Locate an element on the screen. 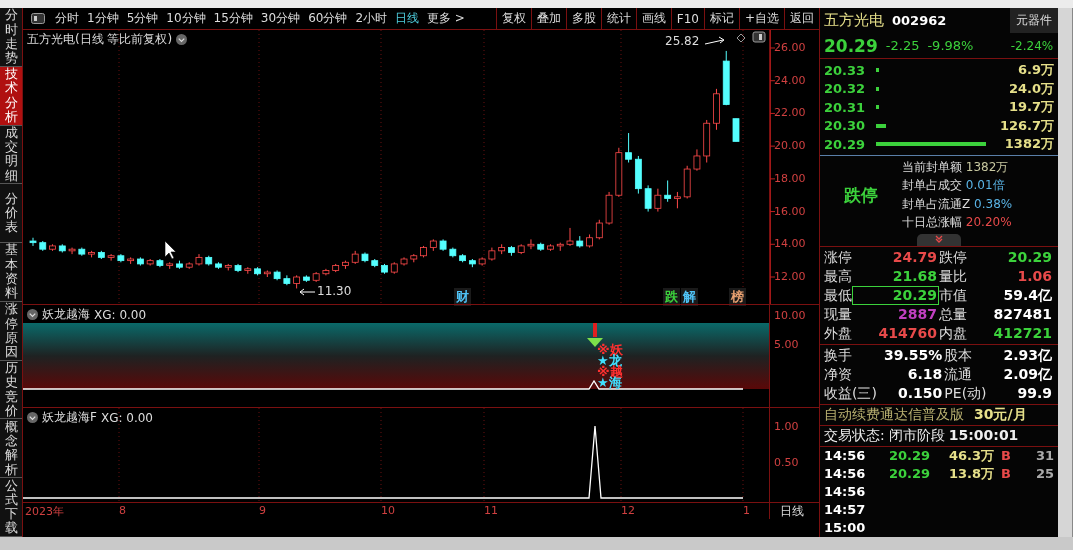  toolbar-button: 标记 is located at coordinates (721, 18).